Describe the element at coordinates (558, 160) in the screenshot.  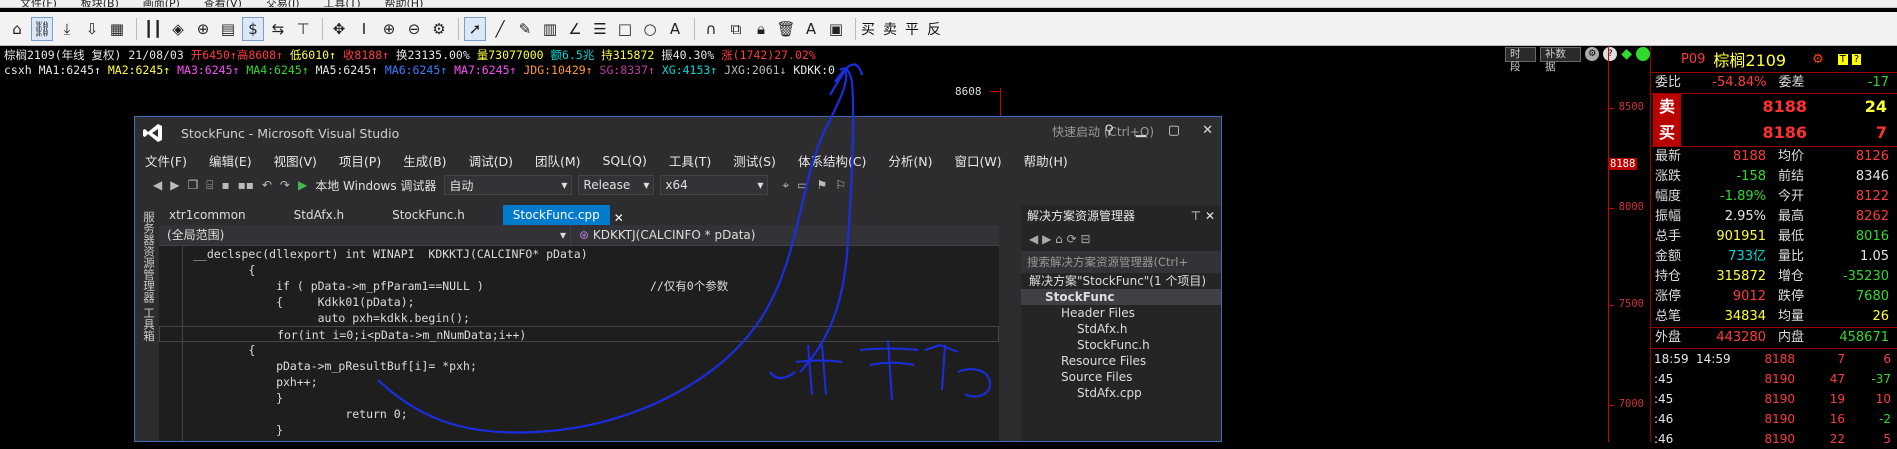
I see `vs-menu-item: 团队(M)` at that location.